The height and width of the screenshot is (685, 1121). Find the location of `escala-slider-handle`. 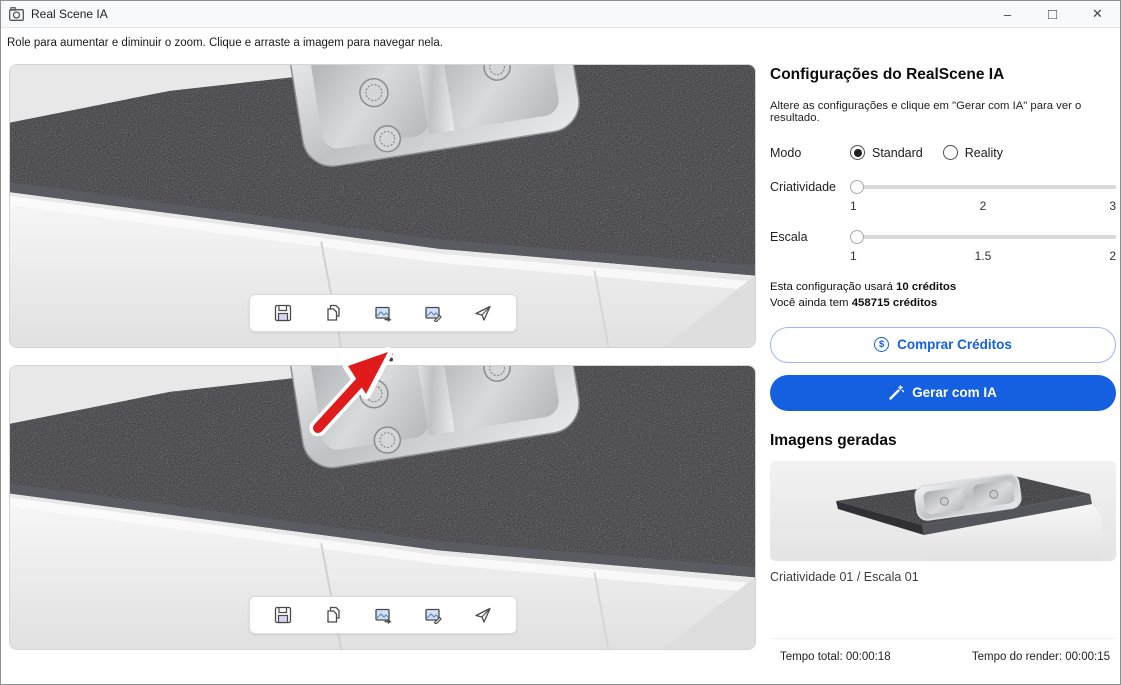

escala-slider-handle is located at coordinates (857, 237).